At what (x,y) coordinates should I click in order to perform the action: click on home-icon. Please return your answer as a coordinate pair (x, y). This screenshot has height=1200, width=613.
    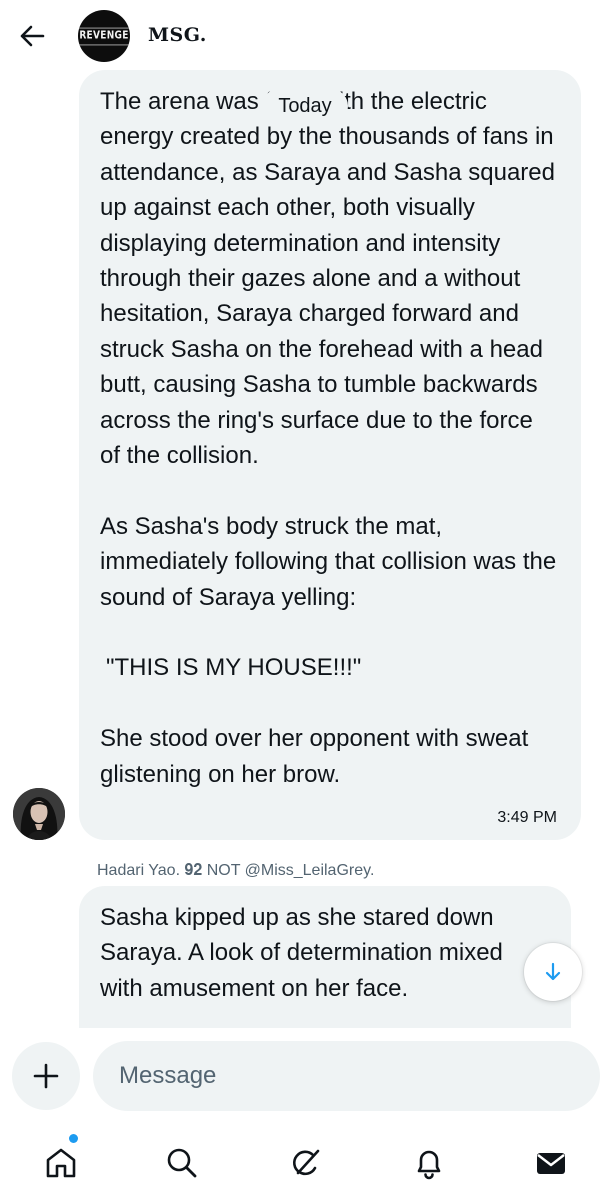
    Looking at the image, I should click on (61, 1163).